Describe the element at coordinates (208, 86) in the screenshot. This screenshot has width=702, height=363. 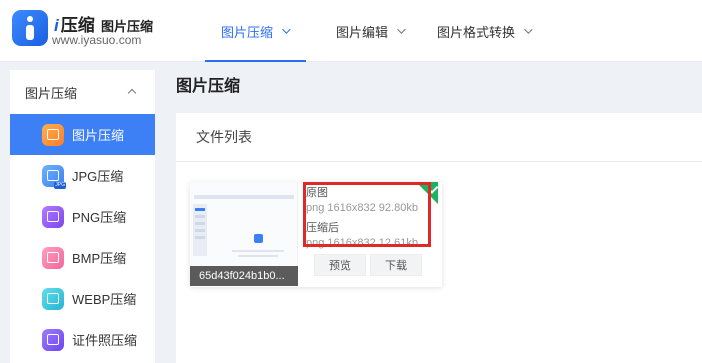
I see `page-title: 图片压缩` at that location.